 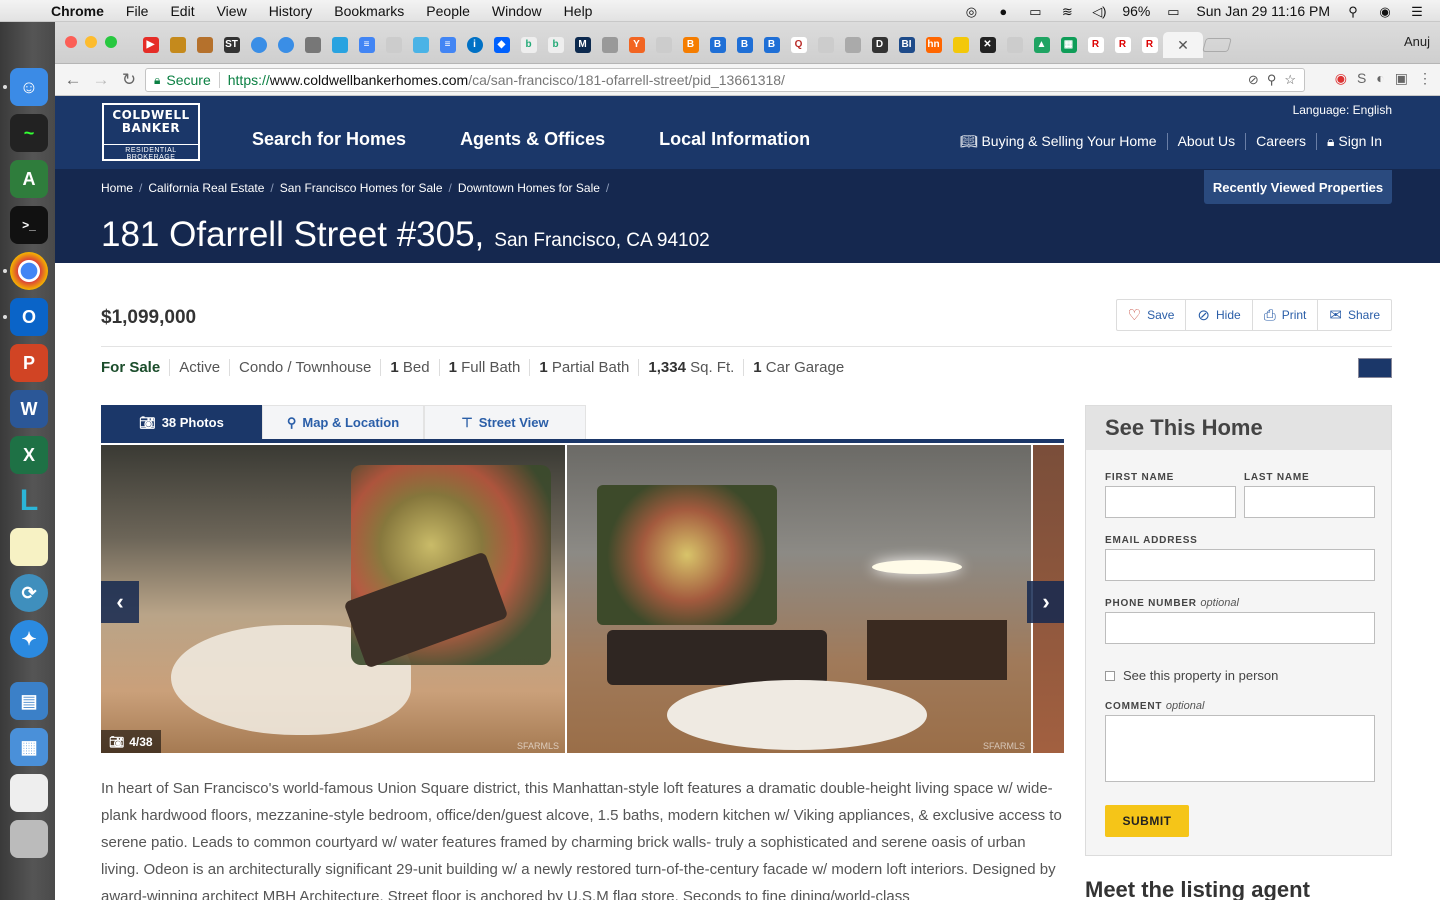 What do you see at coordinates (690, 45) in the screenshot?
I see `tab-21: B` at bounding box center [690, 45].